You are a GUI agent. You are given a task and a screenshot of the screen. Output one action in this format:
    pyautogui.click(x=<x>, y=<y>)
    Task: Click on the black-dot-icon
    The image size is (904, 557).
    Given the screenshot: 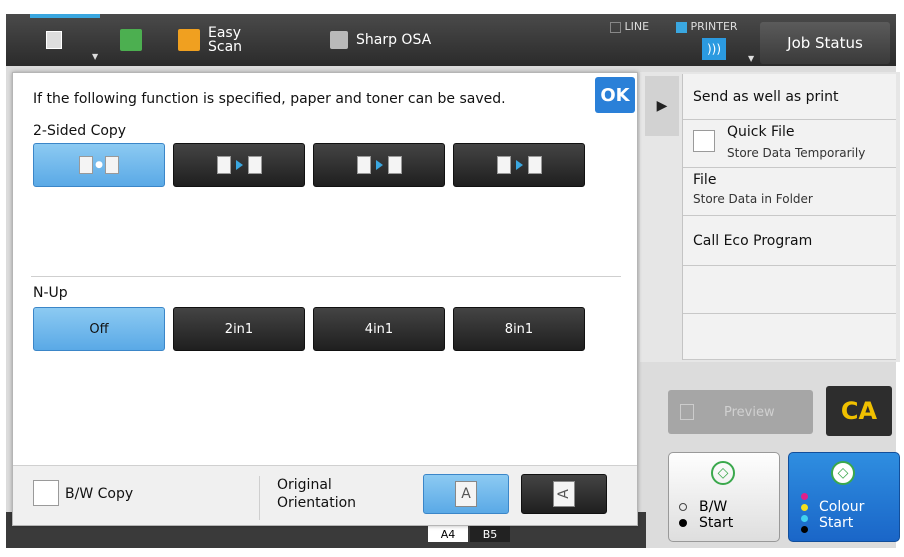 What is the action you would take?
    pyautogui.click(x=804, y=529)
    